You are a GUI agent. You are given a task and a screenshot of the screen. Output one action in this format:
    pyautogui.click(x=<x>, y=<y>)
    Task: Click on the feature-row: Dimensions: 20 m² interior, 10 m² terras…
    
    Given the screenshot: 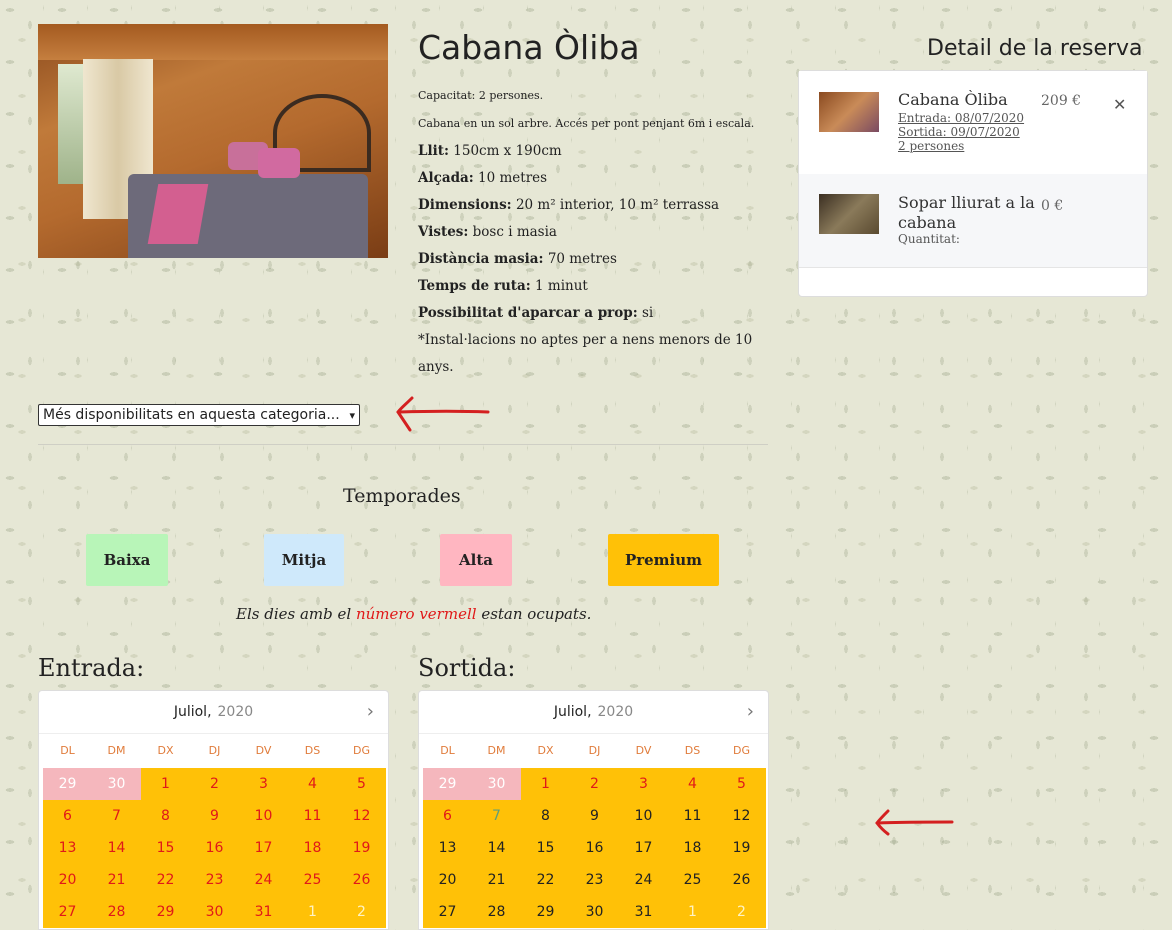 What is the action you would take?
    pyautogui.click(x=569, y=205)
    